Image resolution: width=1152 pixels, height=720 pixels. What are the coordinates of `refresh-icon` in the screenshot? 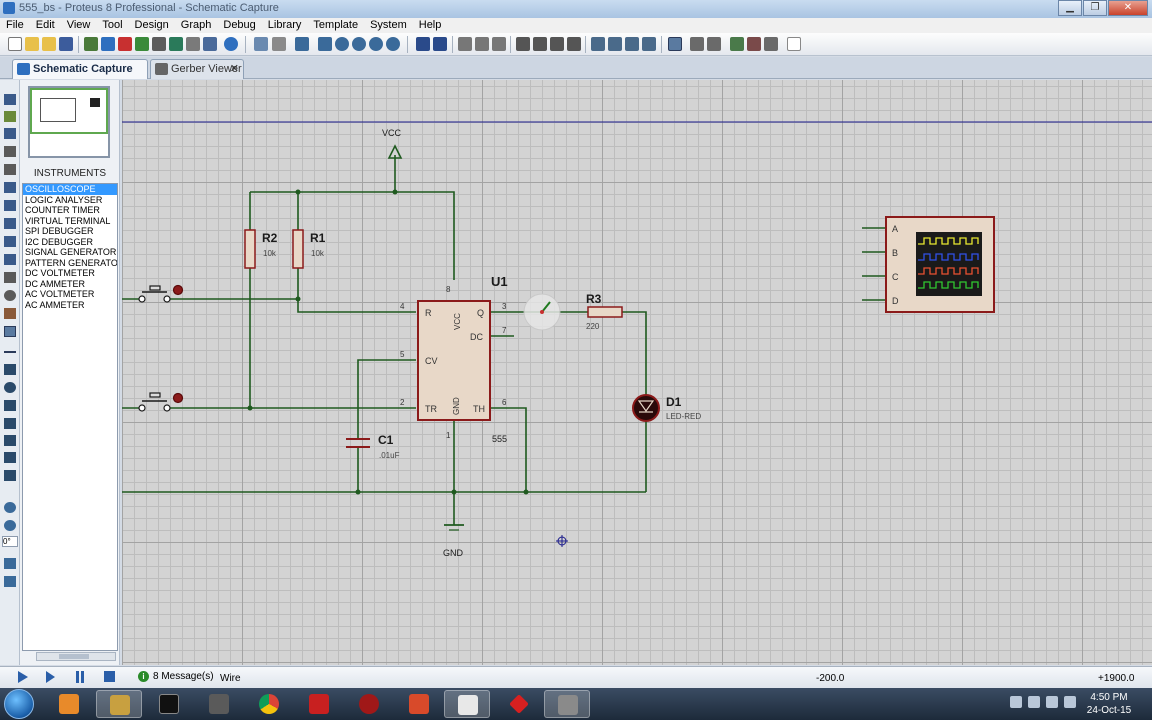 It's located at (261, 44).